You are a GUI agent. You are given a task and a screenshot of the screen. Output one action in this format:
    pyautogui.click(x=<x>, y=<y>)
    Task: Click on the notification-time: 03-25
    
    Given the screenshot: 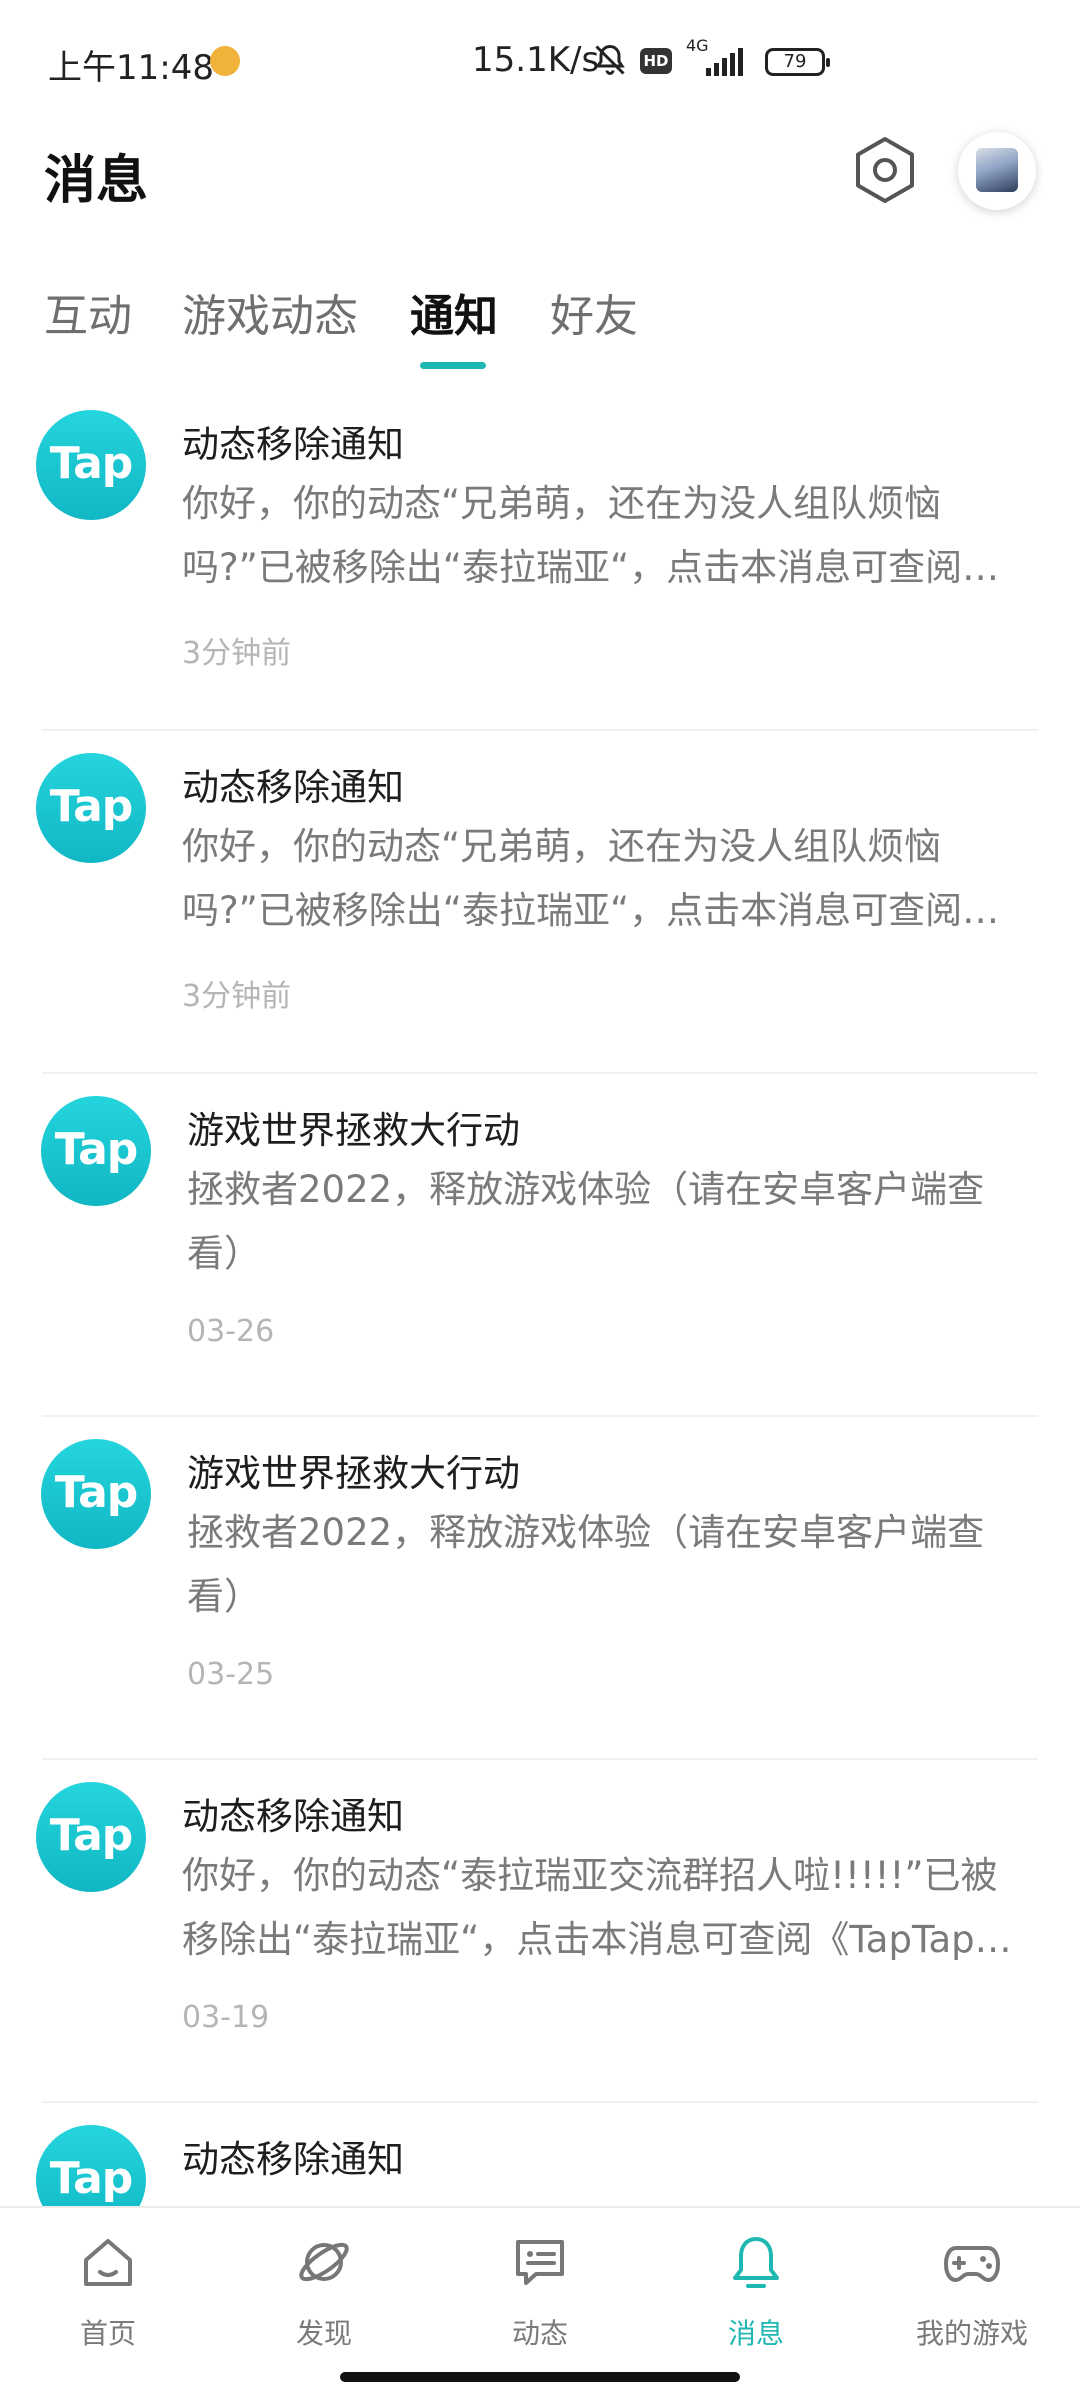 What is the action you would take?
    pyautogui.click(x=231, y=1674)
    